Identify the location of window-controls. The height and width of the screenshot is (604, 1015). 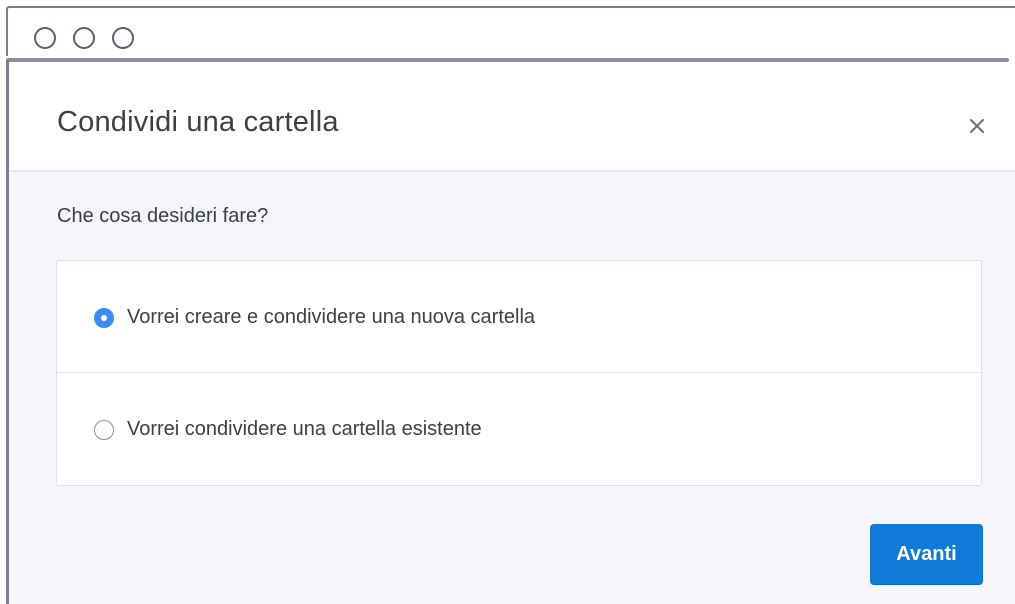
(84, 38).